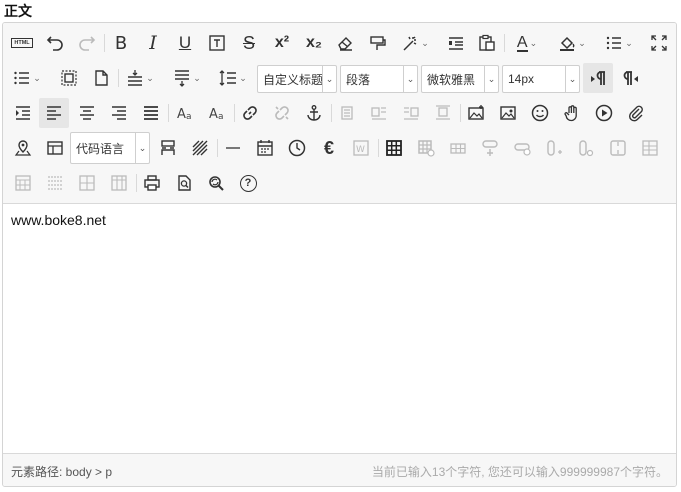 This screenshot has width=681, height=492. I want to click on toolbar-row-5: ?, so click(339, 183).